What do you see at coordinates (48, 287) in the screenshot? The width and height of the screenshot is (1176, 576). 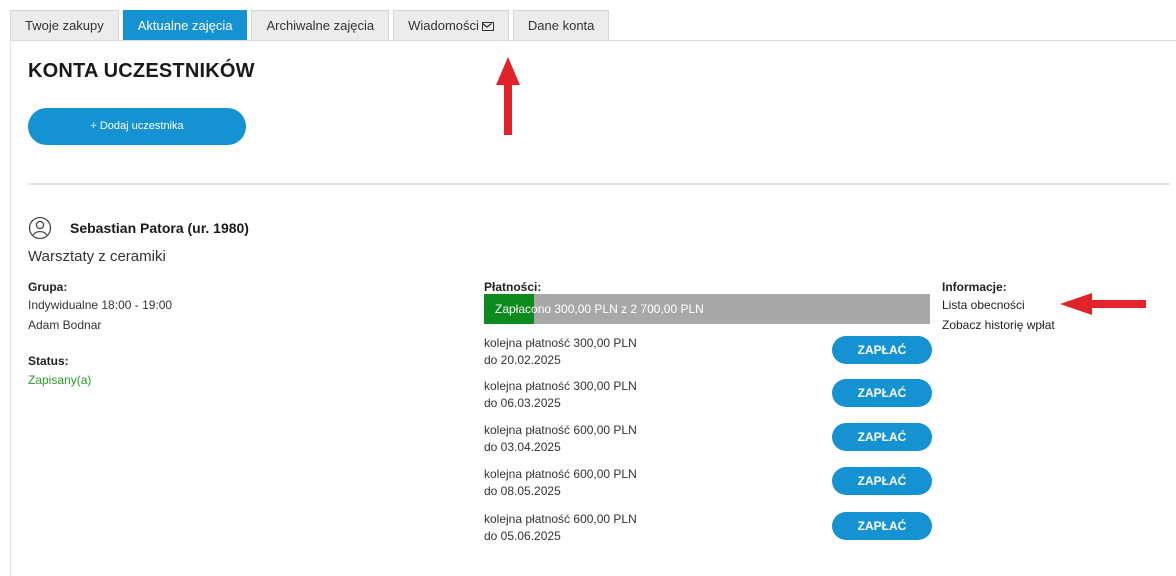 I see `group-label: Grupa:` at bounding box center [48, 287].